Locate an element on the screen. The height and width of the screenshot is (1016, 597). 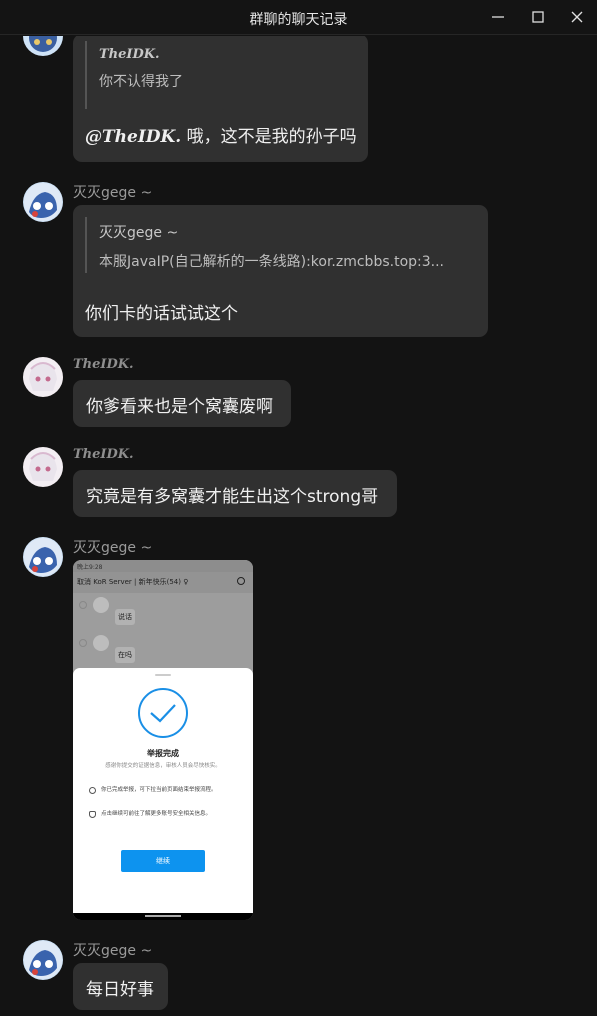
quote-sender: TheIDK. is located at coordinates (129, 54).